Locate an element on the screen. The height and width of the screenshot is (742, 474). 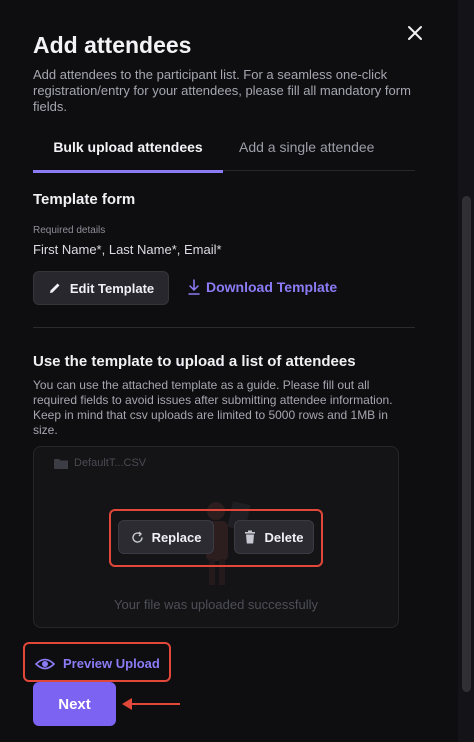
scrollbar-thumb is located at coordinates (466, 444).